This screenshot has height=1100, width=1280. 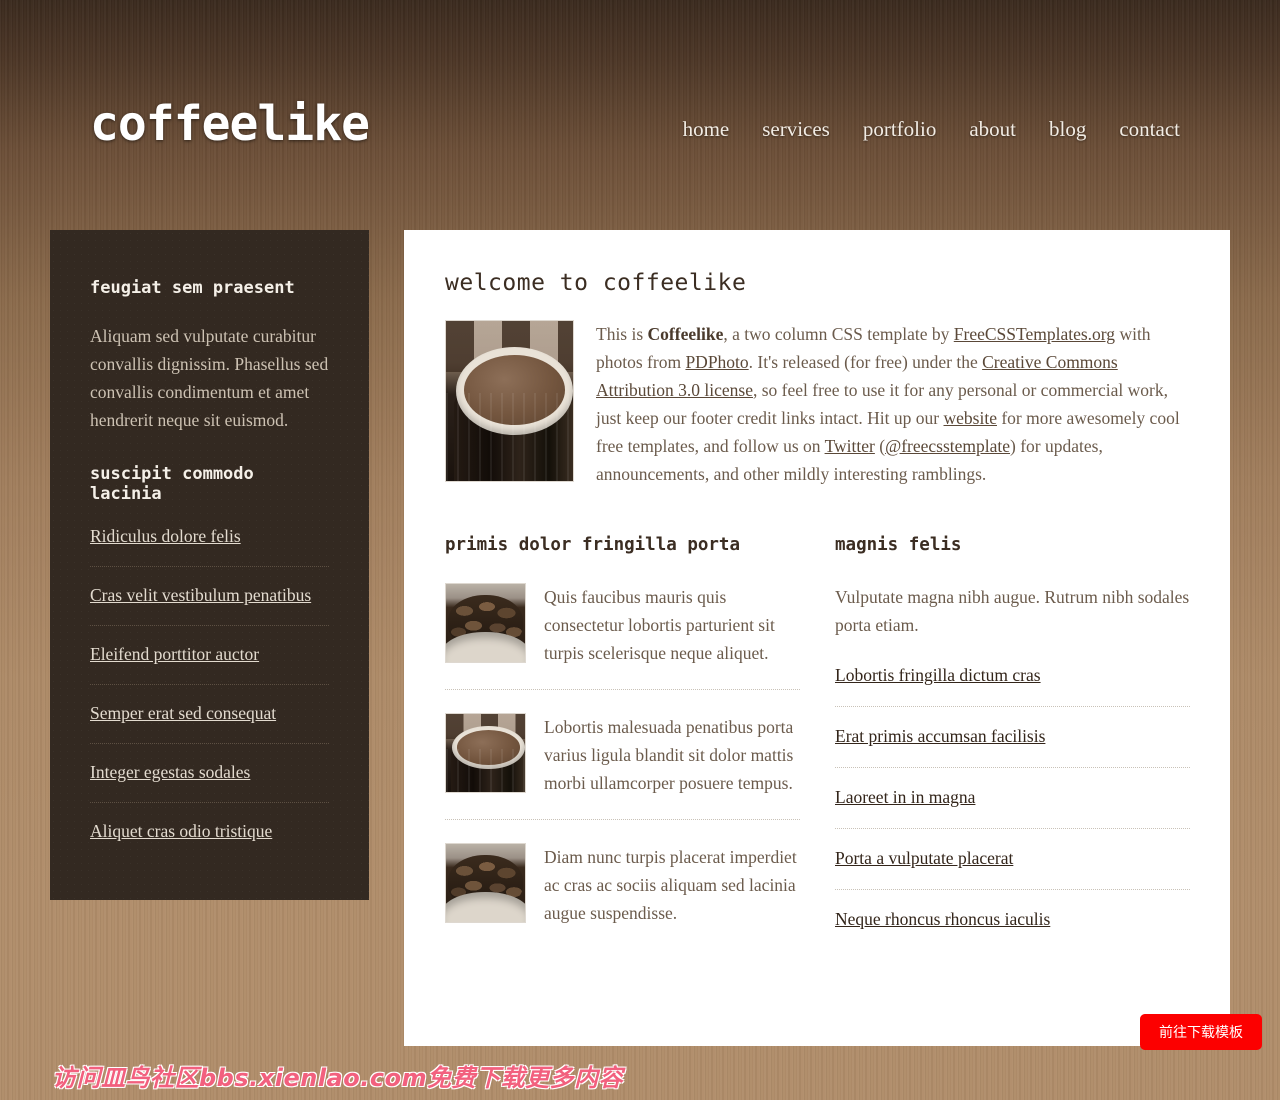 I want to click on right-link-4: Porta a vulputate placerat, so click(x=924, y=858).